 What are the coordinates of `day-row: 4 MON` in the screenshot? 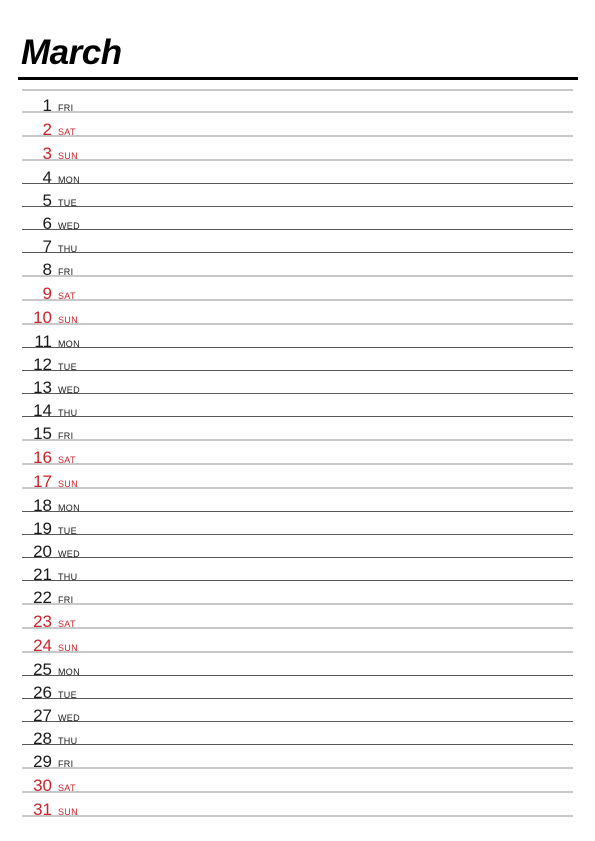 It's located at (297, 174).